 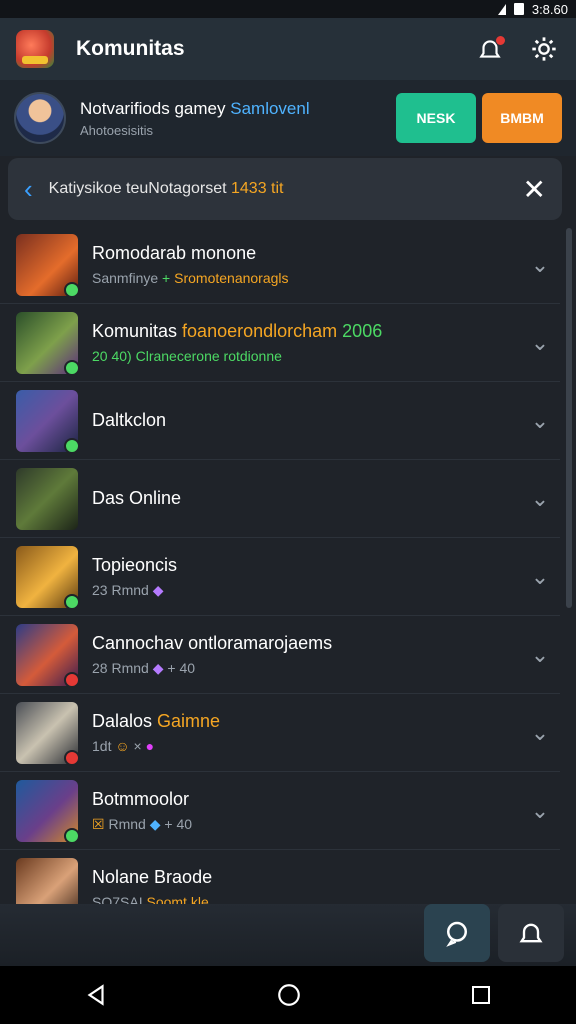 I want to click on signal-icon, so click(x=501, y=9).